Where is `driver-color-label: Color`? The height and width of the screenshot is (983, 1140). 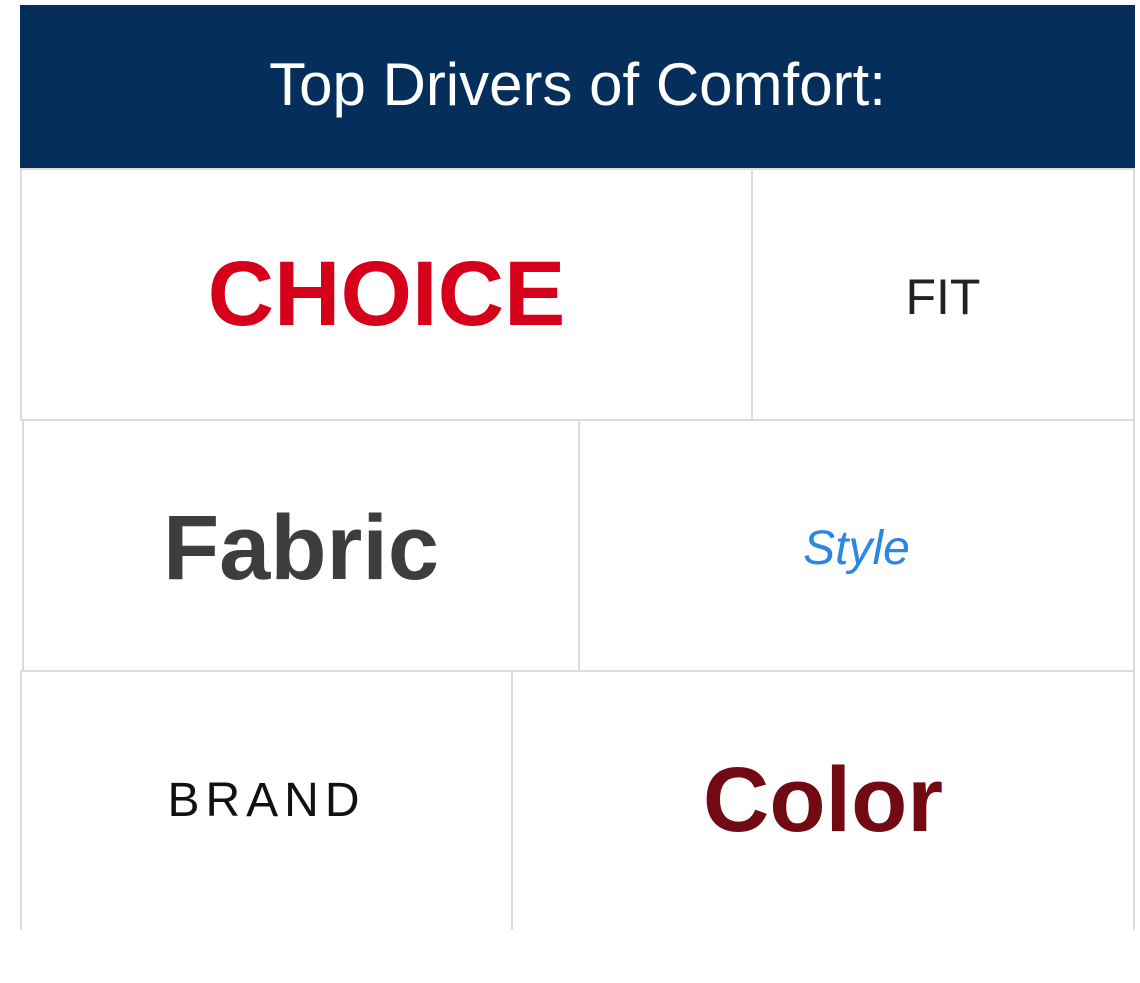 driver-color-label: Color is located at coordinates (823, 799).